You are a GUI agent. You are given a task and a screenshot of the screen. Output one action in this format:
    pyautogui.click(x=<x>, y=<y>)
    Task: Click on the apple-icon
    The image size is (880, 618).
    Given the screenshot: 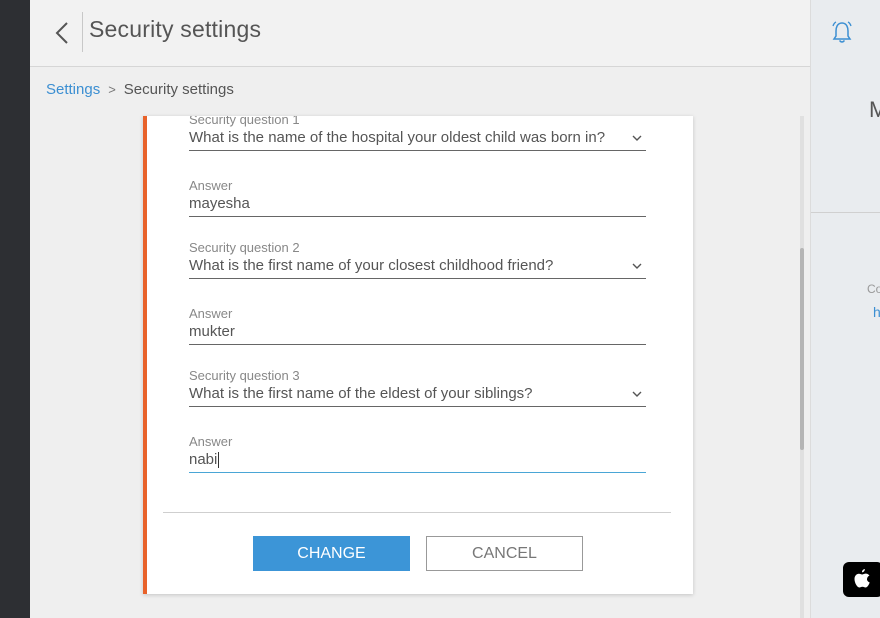 What is the action you would take?
    pyautogui.click(x=862, y=578)
    